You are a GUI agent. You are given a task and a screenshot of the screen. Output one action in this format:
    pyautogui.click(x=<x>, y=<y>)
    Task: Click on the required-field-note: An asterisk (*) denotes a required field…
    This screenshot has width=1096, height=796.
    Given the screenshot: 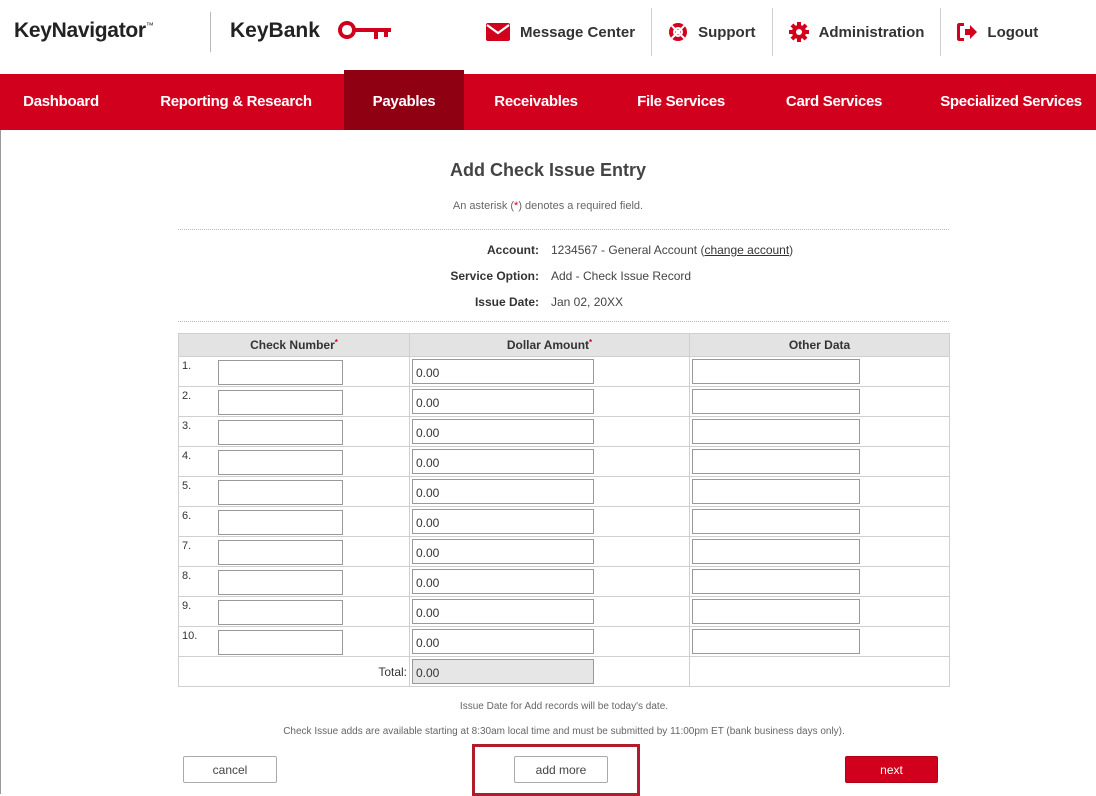 What is the action you would take?
    pyautogui.click(x=548, y=206)
    